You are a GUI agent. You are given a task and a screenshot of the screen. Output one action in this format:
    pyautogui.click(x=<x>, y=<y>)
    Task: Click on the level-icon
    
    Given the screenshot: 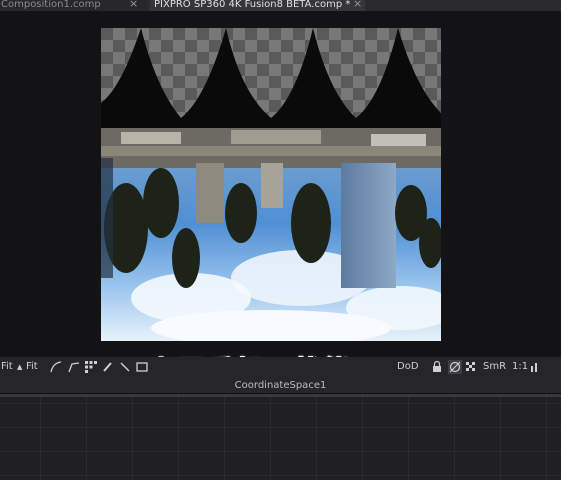 What is the action you would take?
    pyautogui.click(x=535, y=367)
    